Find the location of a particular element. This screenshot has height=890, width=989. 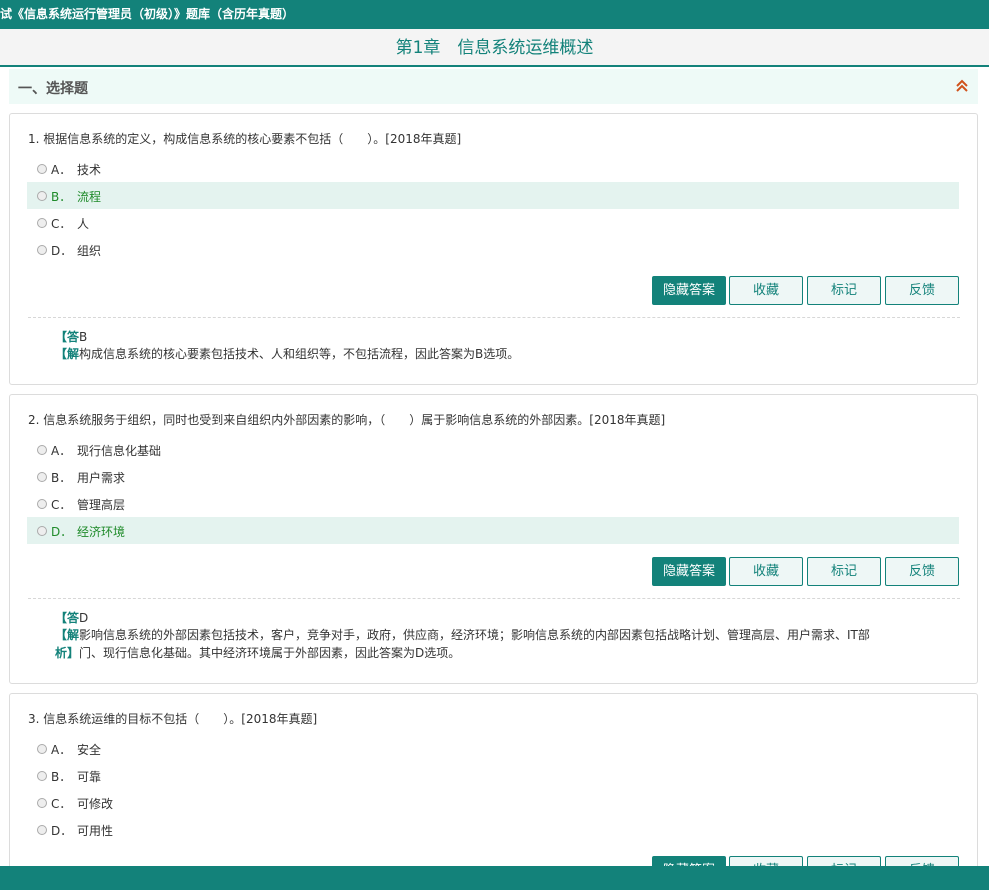

option-d: D． 经济环境 is located at coordinates (493, 530).